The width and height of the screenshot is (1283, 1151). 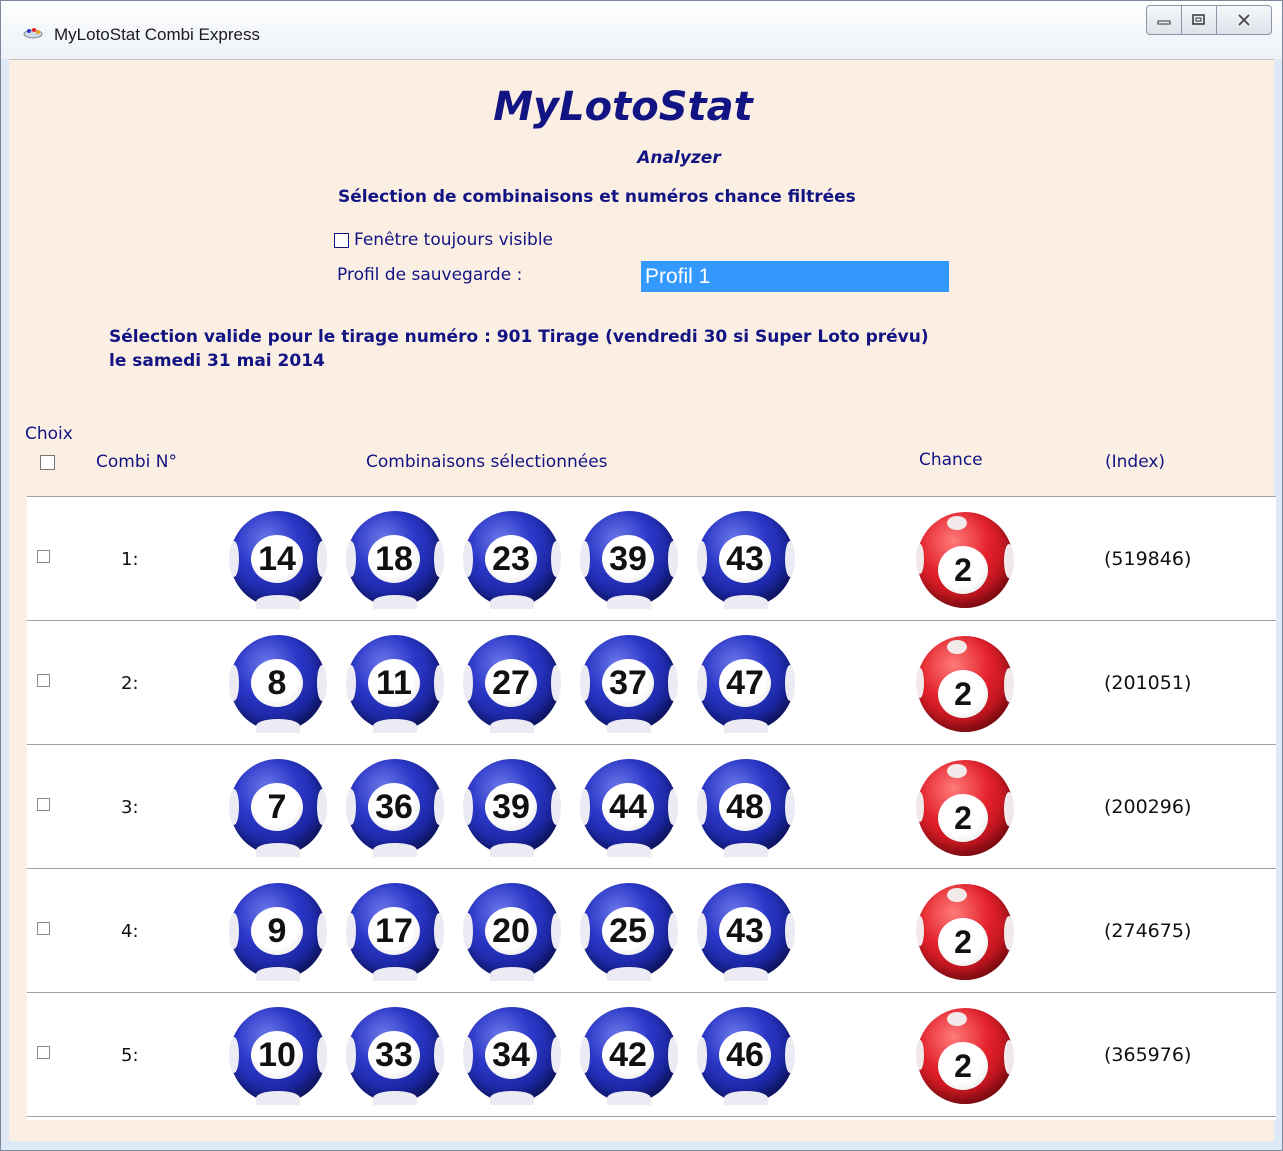 What do you see at coordinates (951, 460) in the screenshot?
I see `column-header-chance: Chance` at bounding box center [951, 460].